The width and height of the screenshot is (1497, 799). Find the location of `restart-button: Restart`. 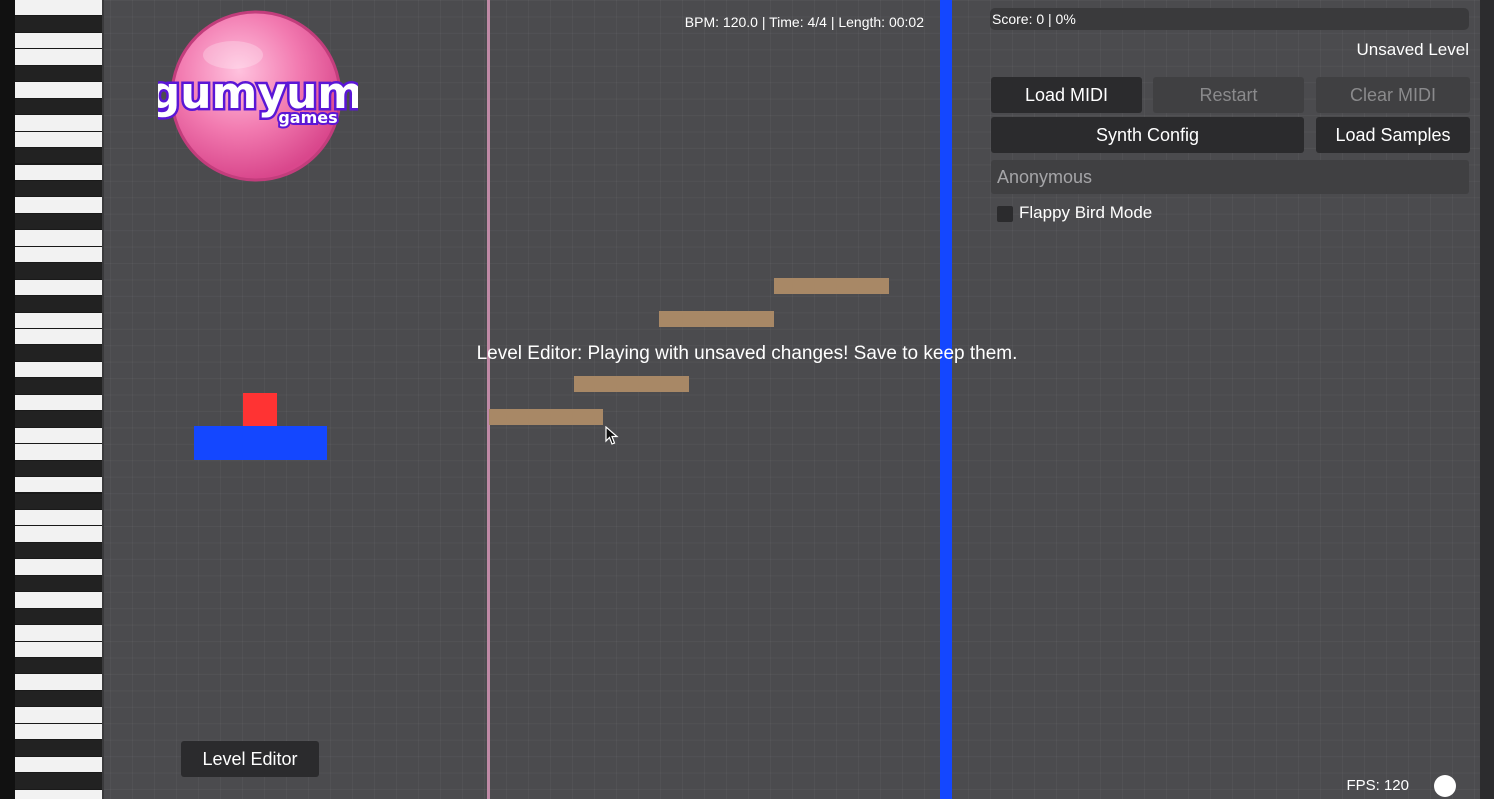

restart-button: Restart is located at coordinates (1228, 95).